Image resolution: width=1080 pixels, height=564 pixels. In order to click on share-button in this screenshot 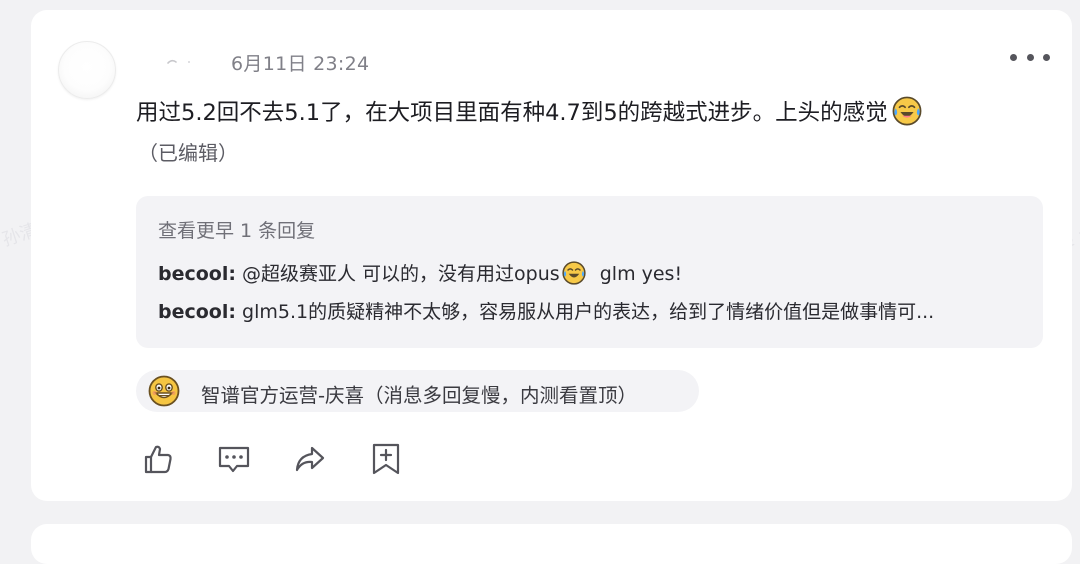, I will do `click(310, 459)`.